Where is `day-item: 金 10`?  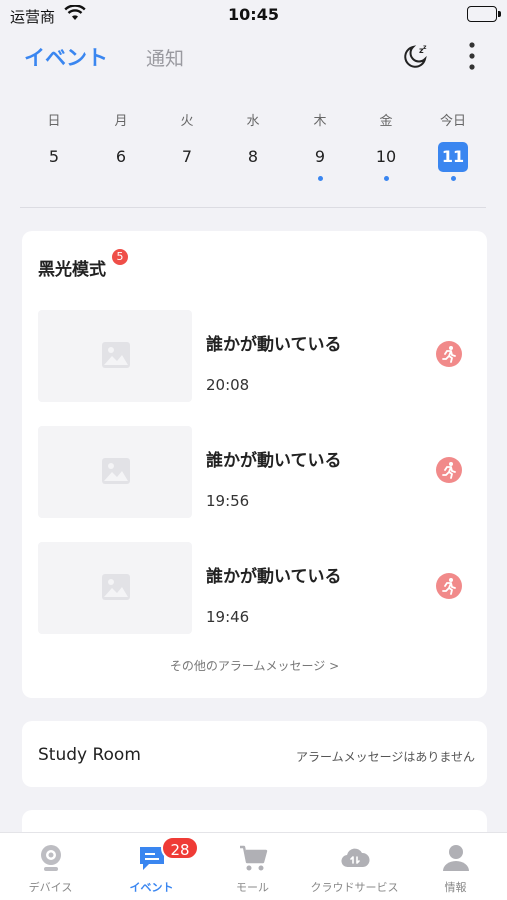 day-item: 金 10 is located at coordinates (386, 146).